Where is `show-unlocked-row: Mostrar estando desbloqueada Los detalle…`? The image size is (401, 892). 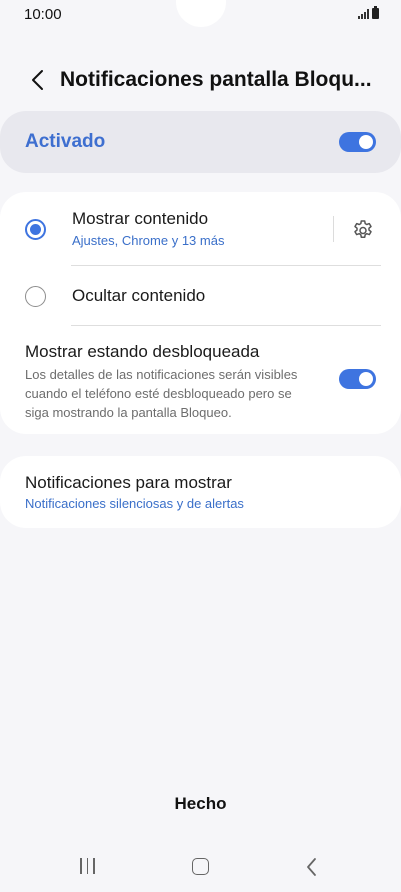
show-unlocked-row: Mostrar estando desbloqueada Los detalle… is located at coordinates (200, 382).